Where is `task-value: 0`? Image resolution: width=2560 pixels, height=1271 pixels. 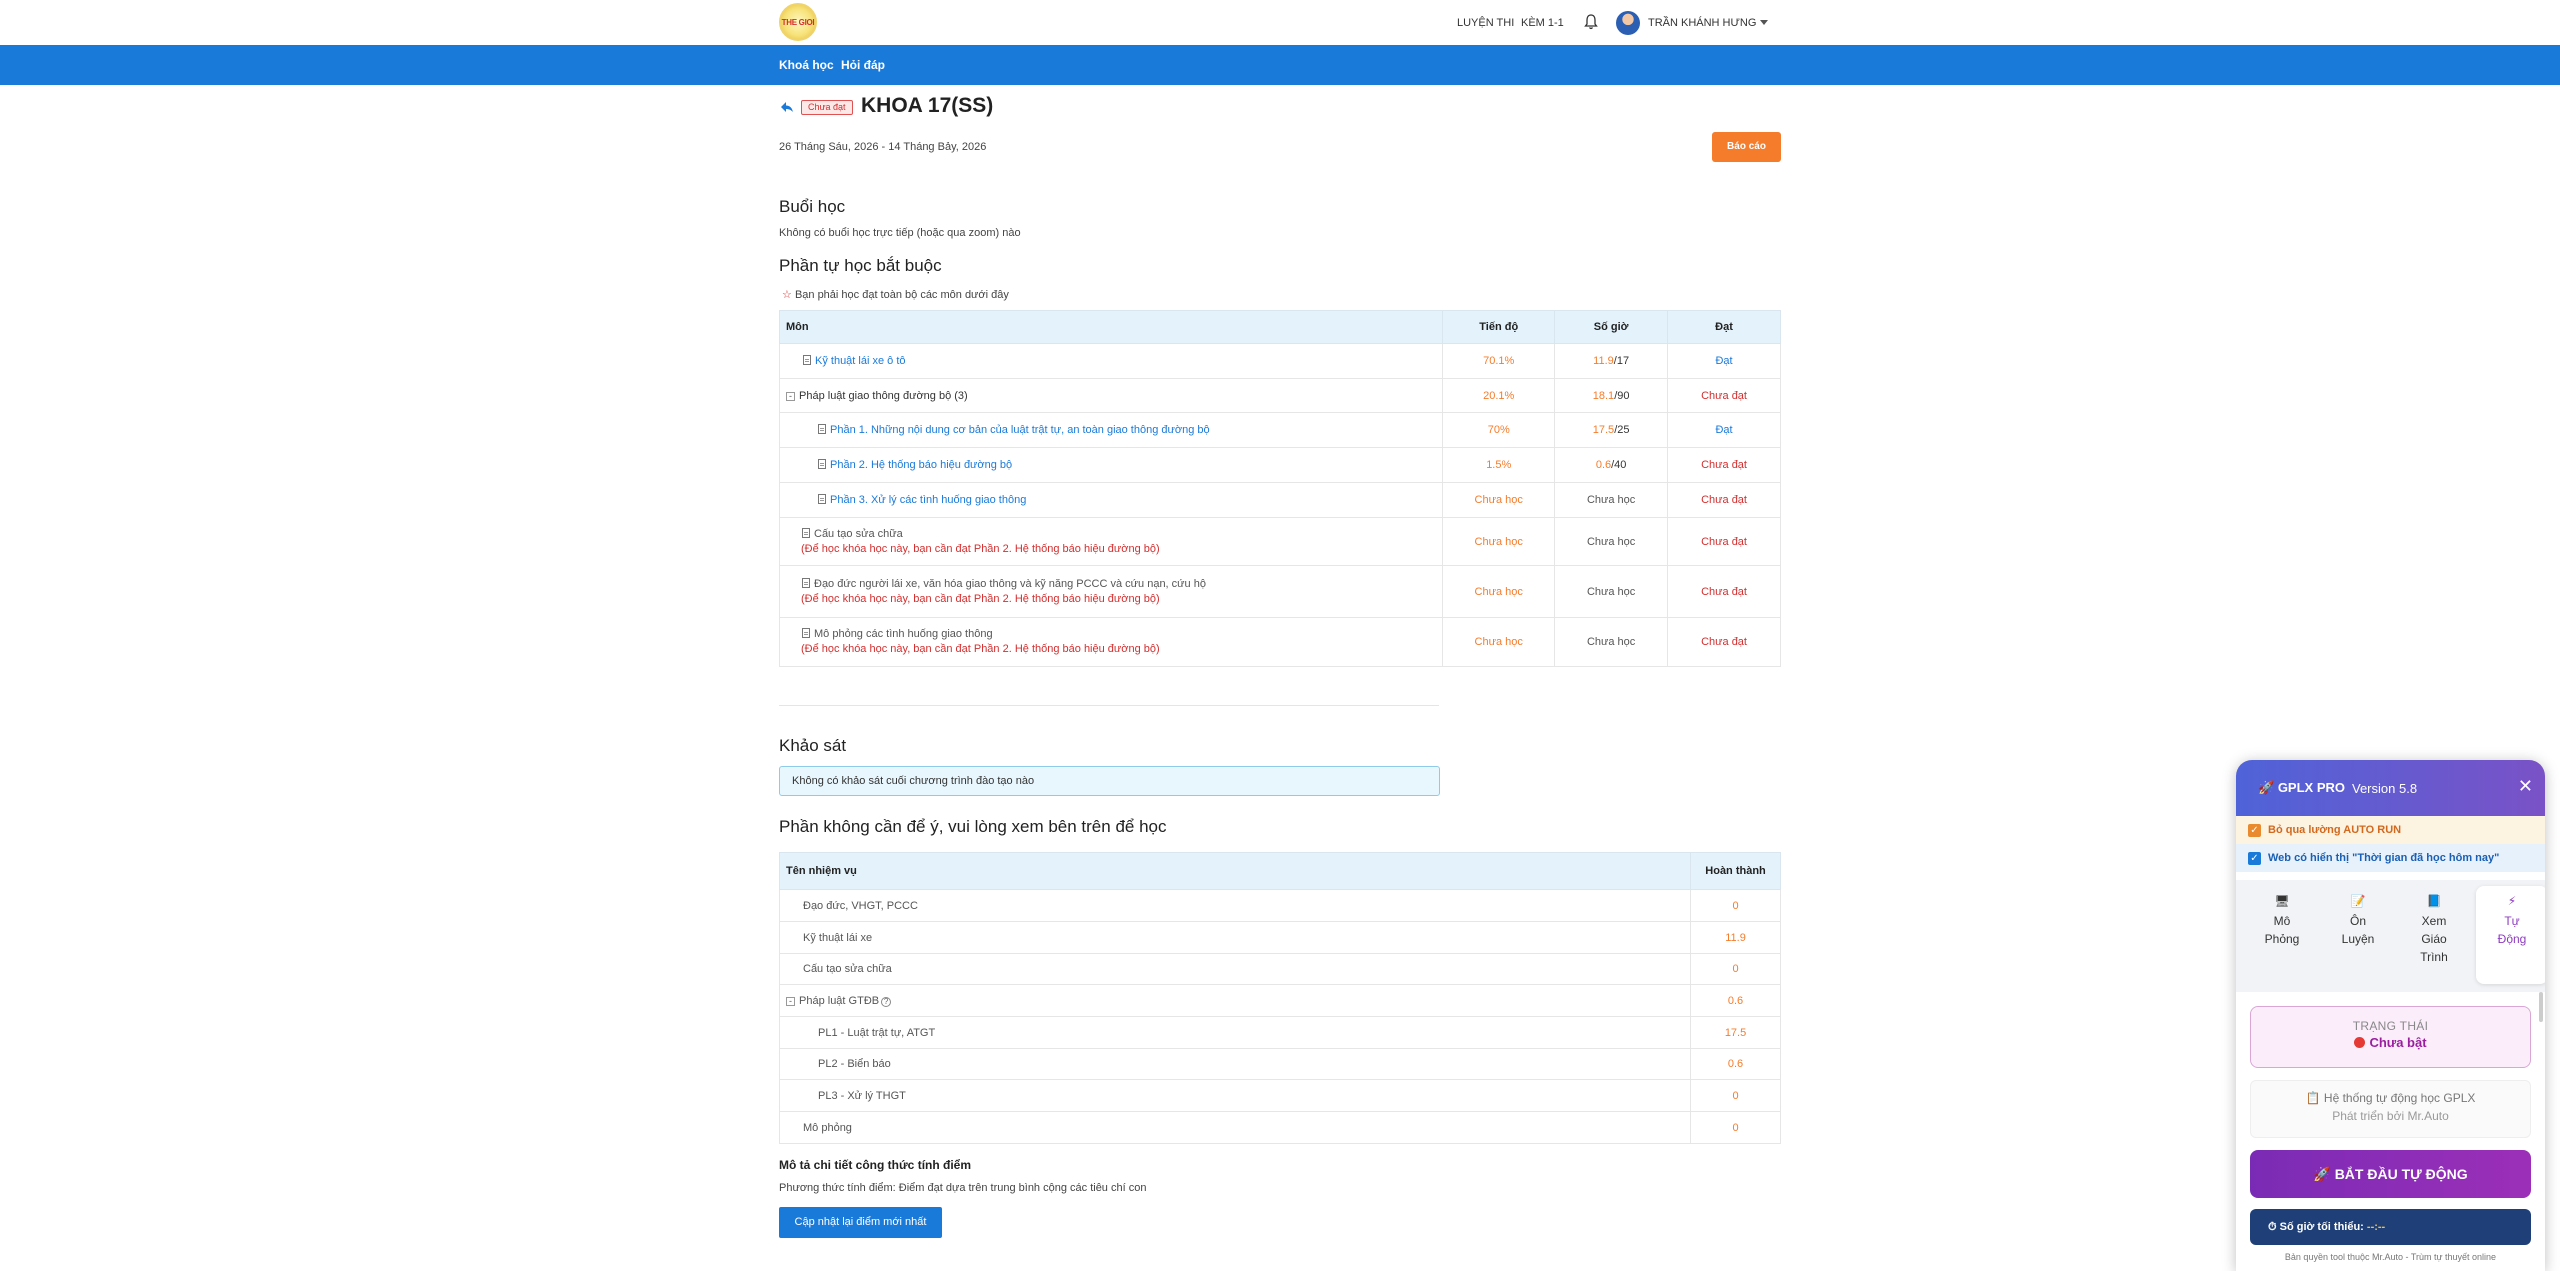 task-value: 0 is located at coordinates (1735, 905).